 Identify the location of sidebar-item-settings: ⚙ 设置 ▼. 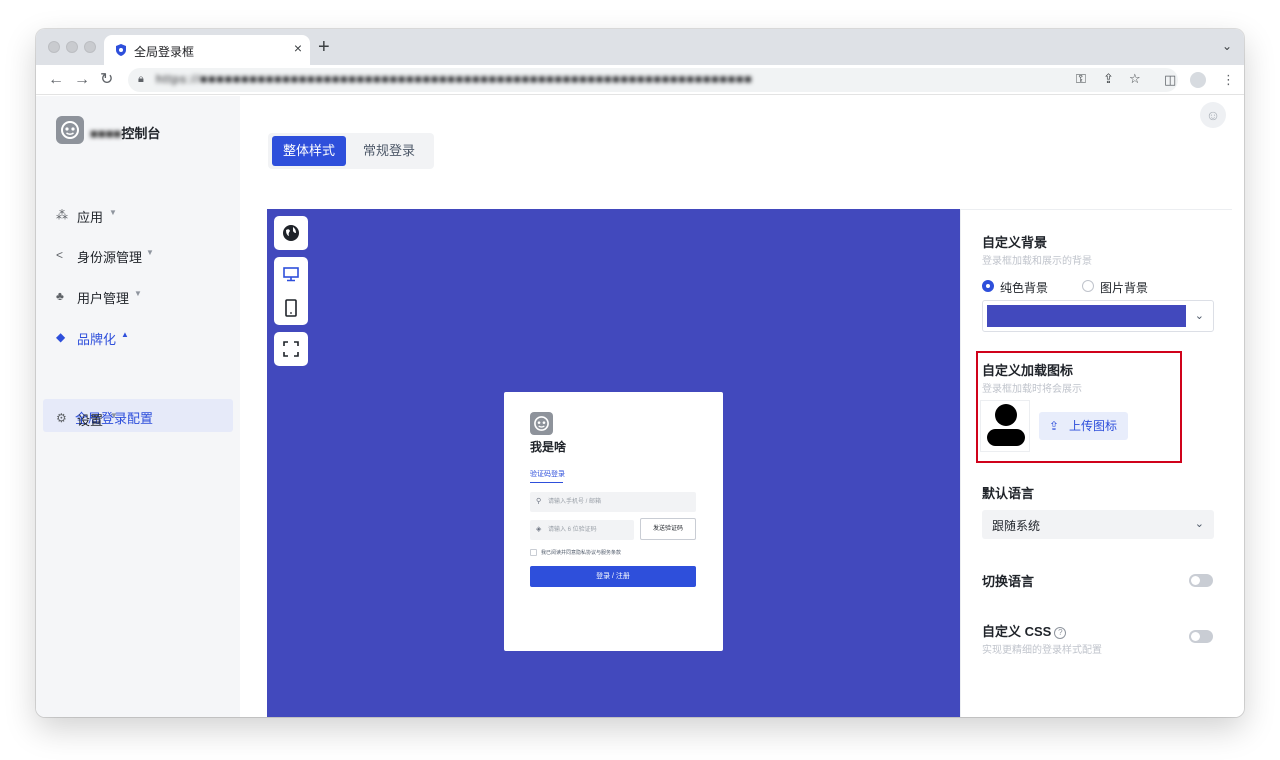
(141, 418).